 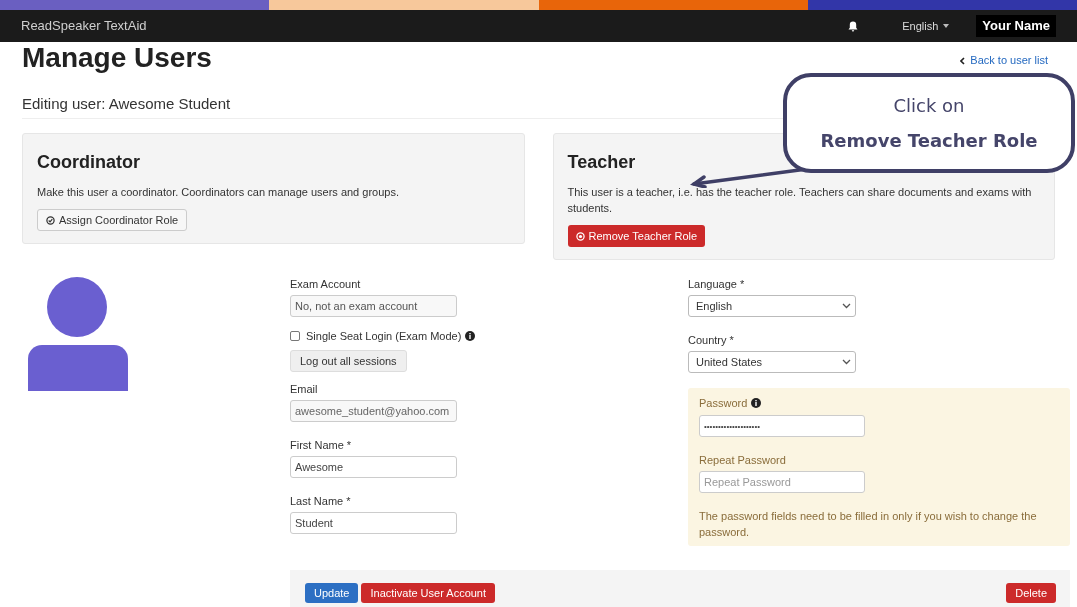 What do you see at coordinates (602, 162) in the screenshot?
I see `role-title: Teacher` at bounding box center [602, 162].